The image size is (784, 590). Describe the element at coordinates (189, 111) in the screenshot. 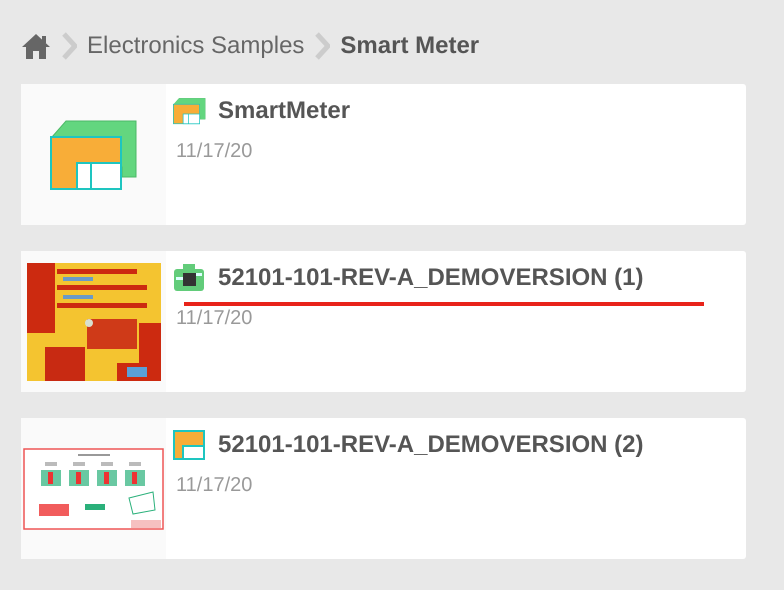

I see `design-icon` at that location.